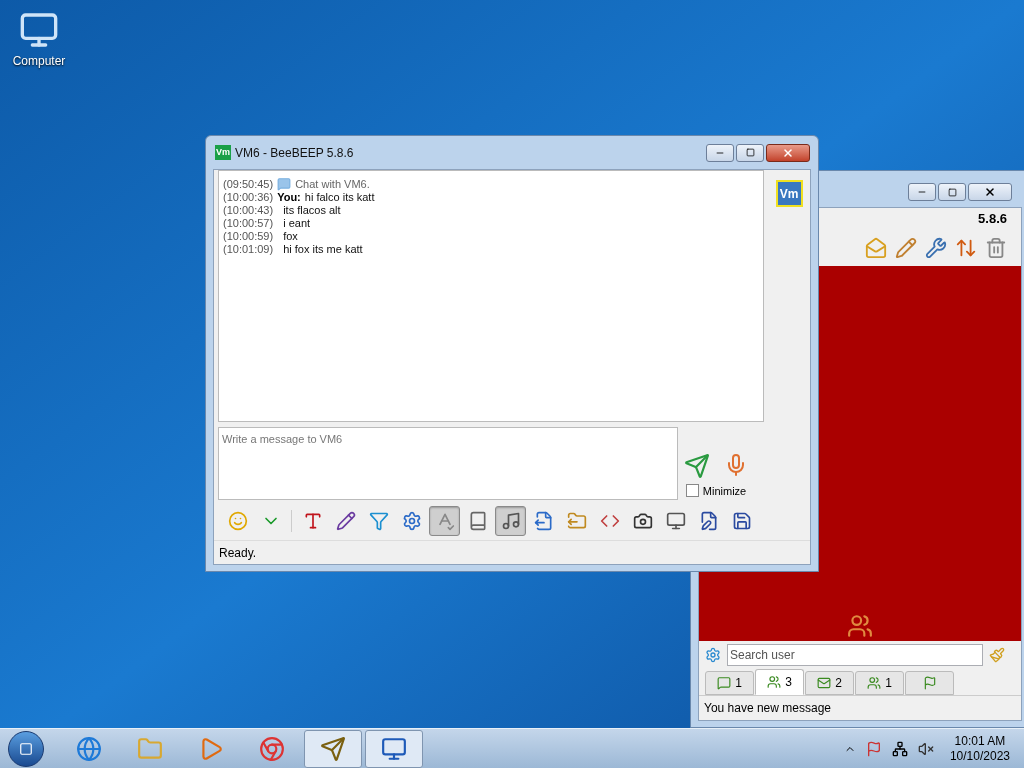  Describe the element at coordinates (979, 748) in the screenshot. I see `clock: 10:01 AM 10/10/2023` at that location.